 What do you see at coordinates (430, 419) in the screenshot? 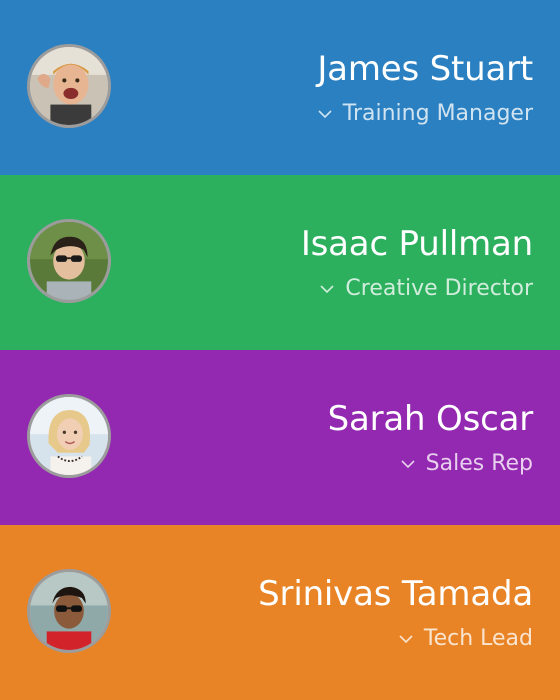
I see `person-name: Sarah Oscar` at bounding box center [430, 419].